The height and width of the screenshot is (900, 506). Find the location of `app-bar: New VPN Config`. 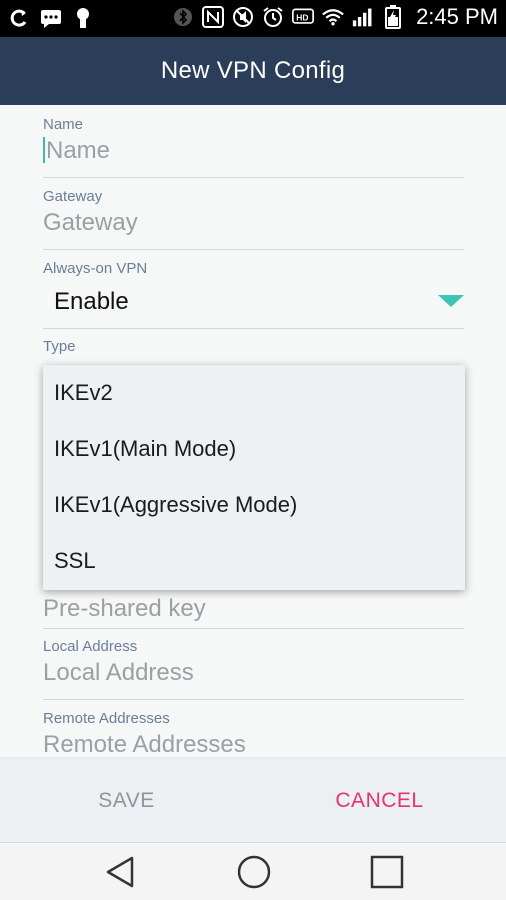

app-bar: New VPN Config is located at coordinates (253, 71).